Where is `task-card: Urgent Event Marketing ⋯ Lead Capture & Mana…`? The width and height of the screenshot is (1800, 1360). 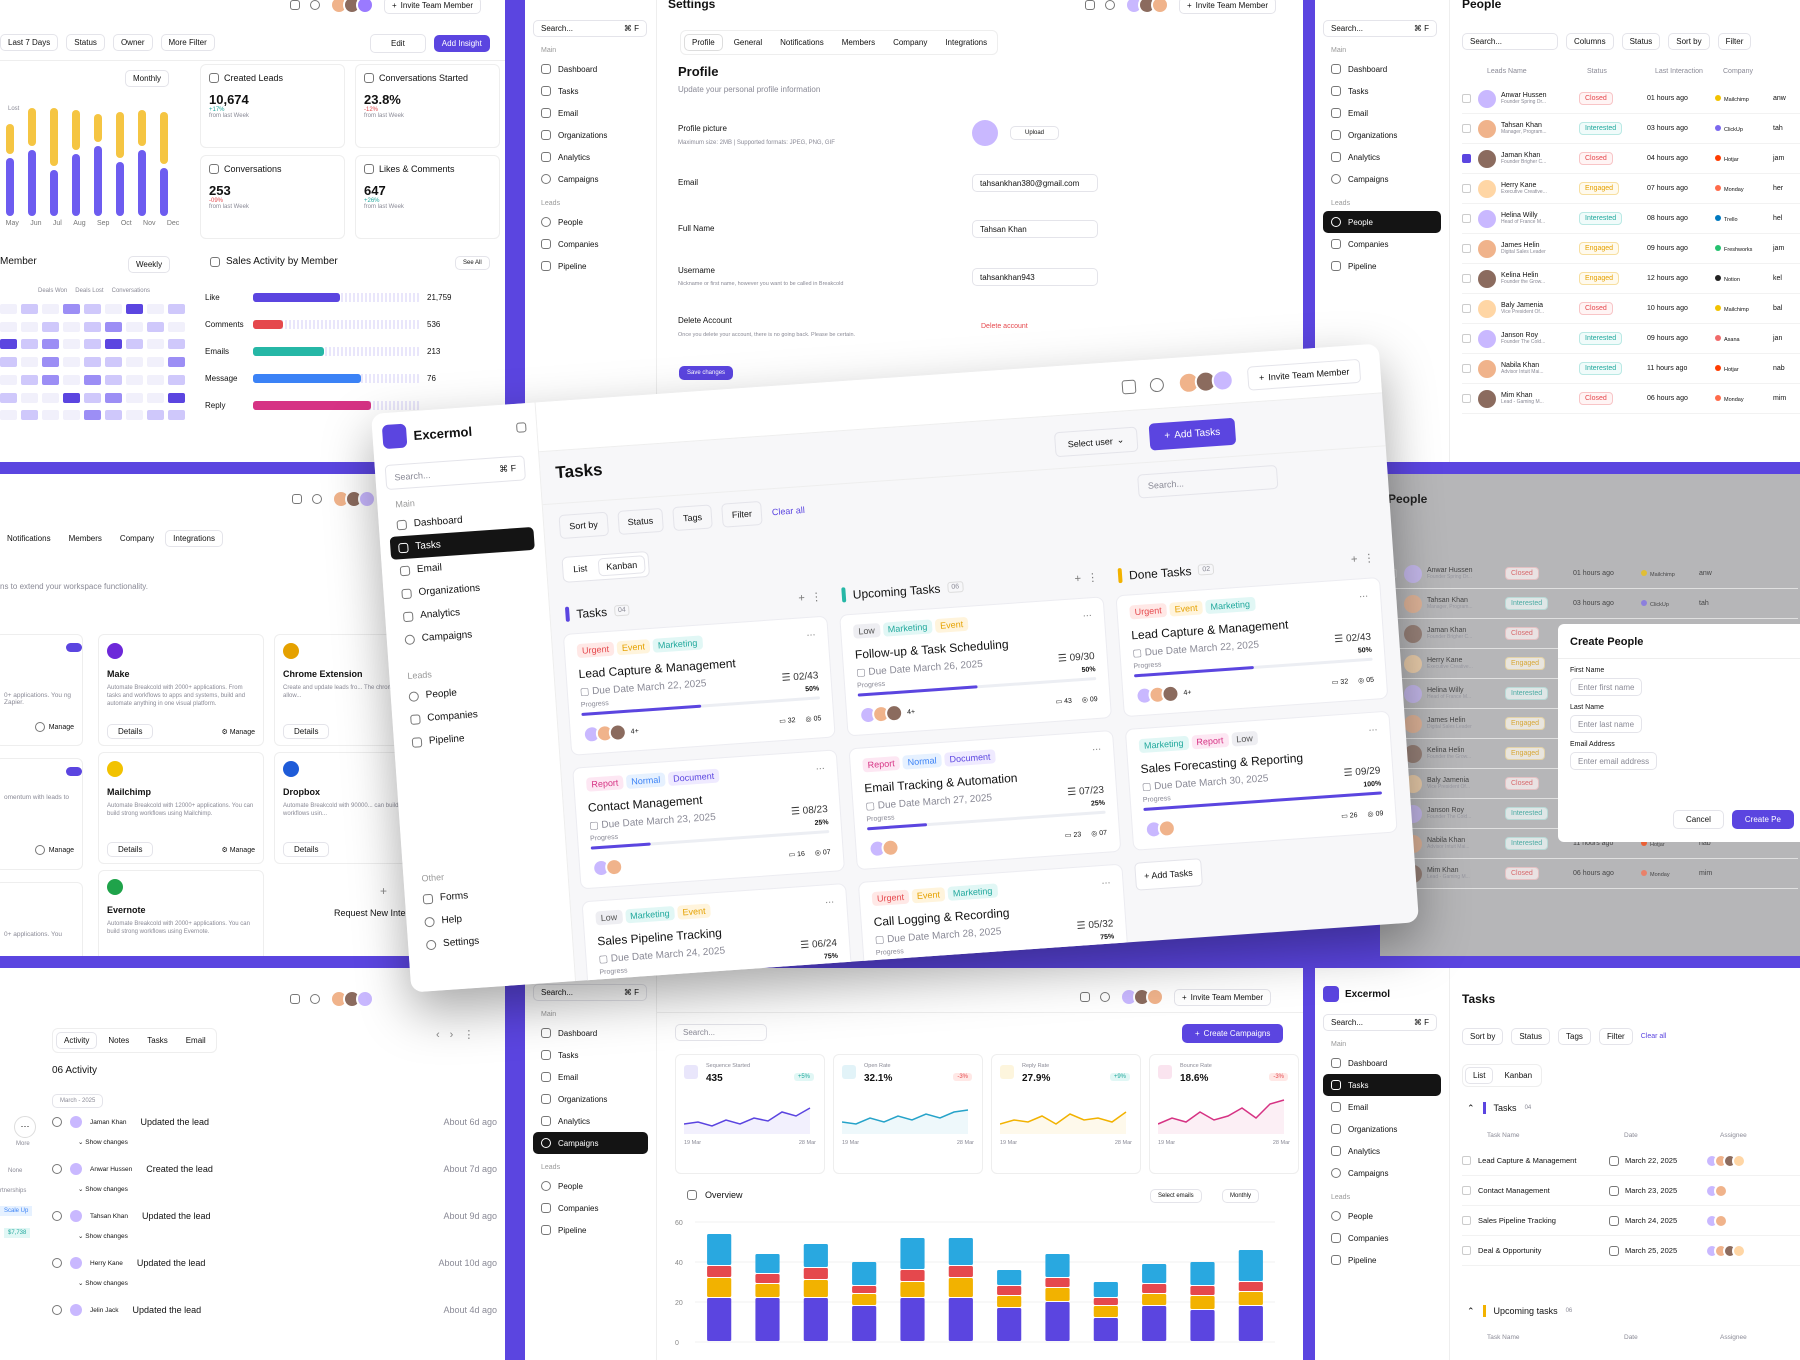 task-card: Urgent Event Marketing ⋯ Lead Capture & Mana… is located at coordinates (1252, 647).